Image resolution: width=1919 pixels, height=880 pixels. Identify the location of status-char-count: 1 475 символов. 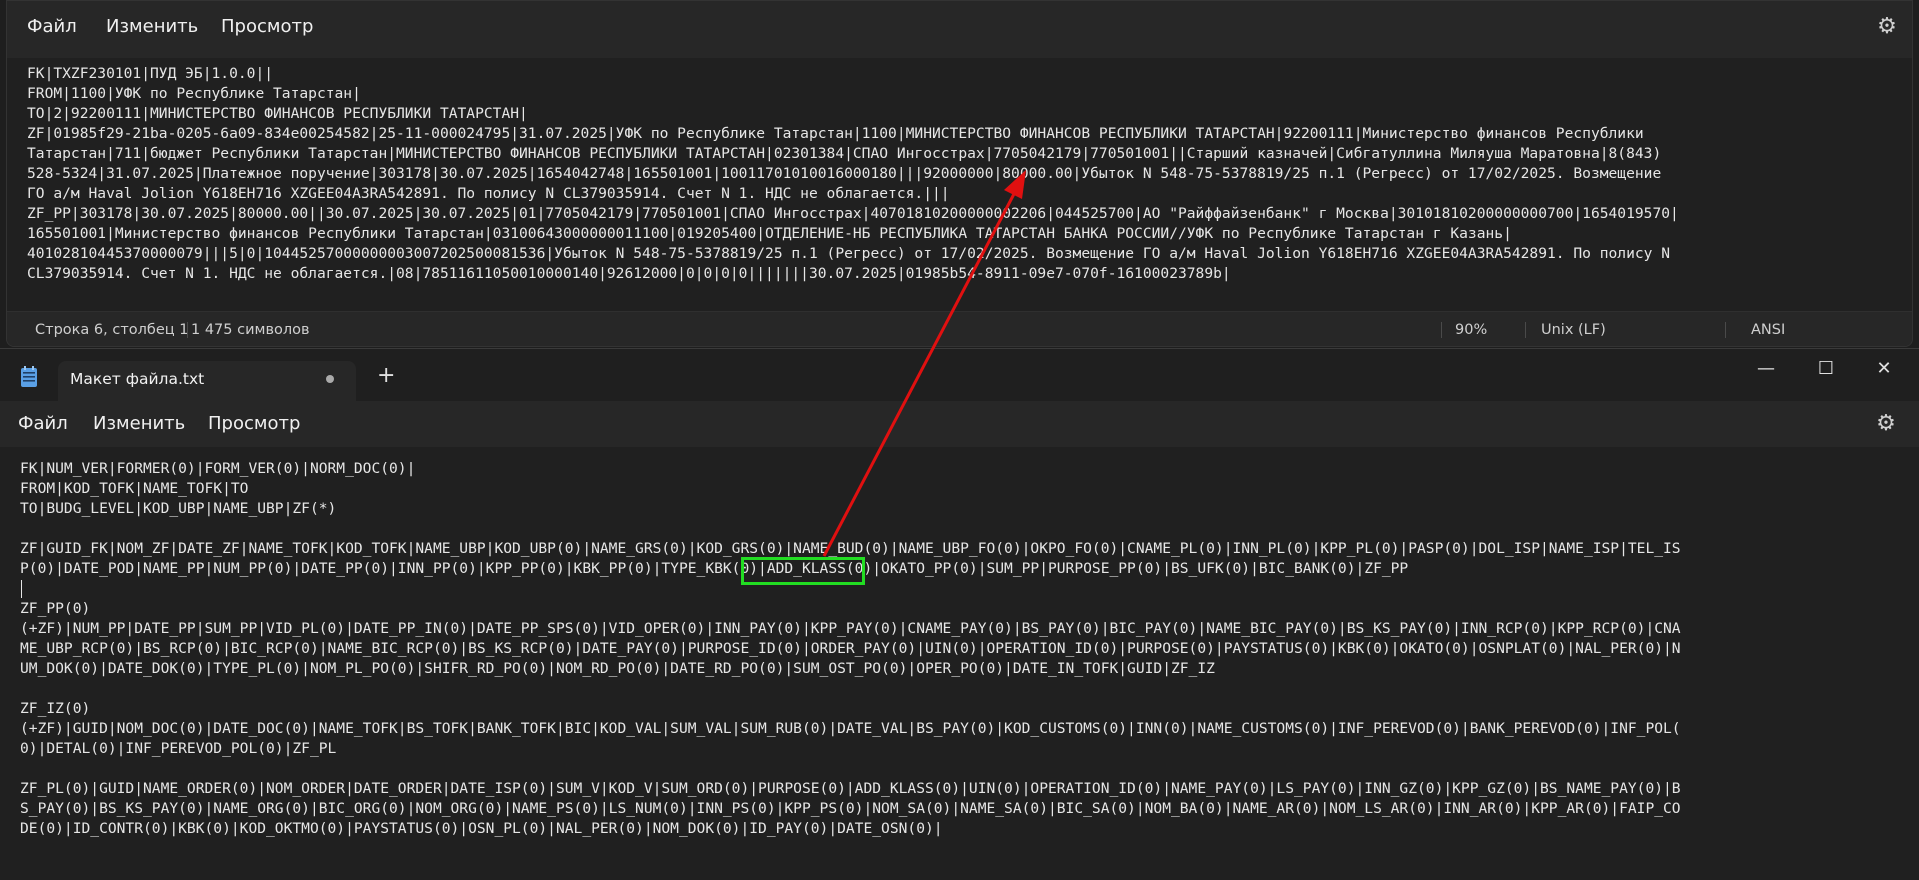
(250, 330).